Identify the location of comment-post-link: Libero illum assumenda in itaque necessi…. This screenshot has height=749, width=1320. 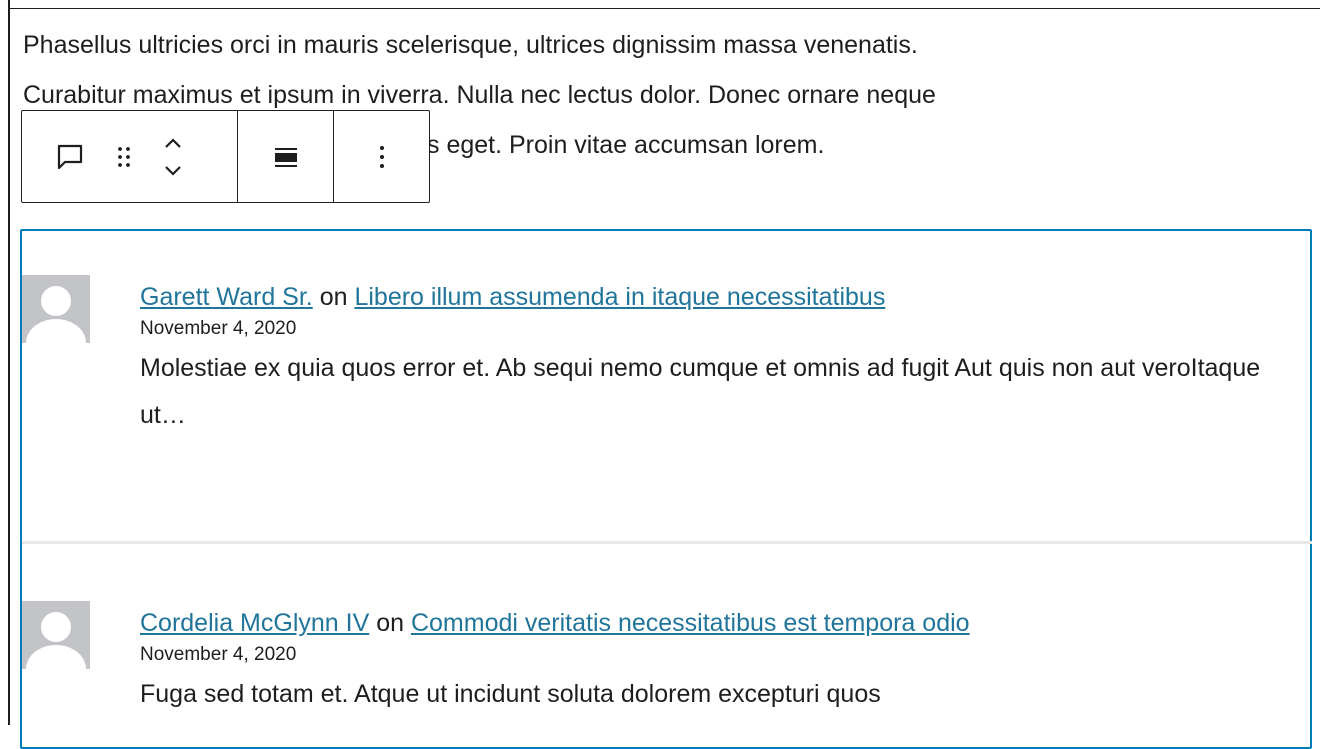
(619, 297).